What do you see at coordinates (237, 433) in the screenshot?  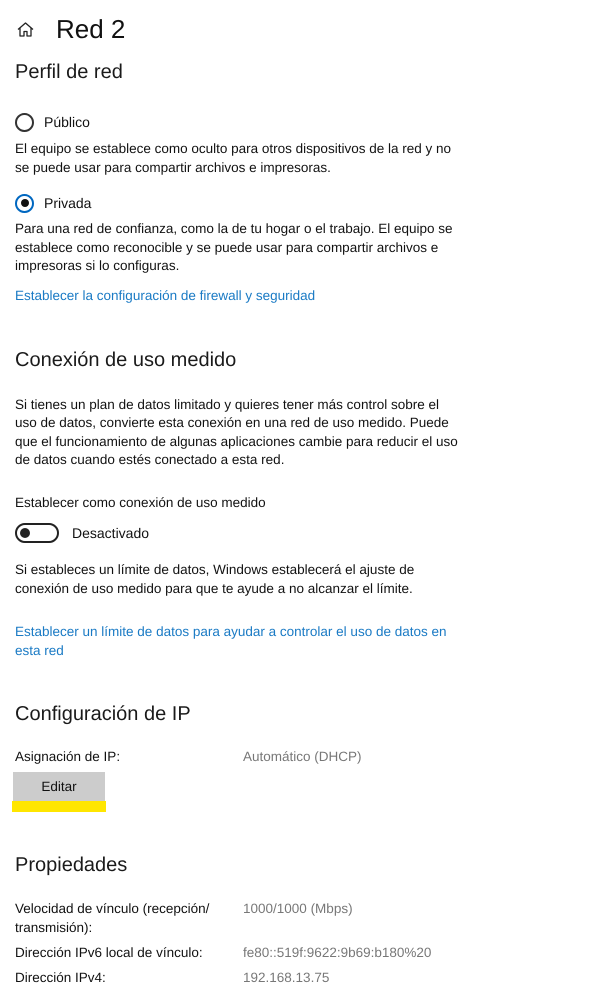 I see `metered-description: Si tienes un plan de datos limitado y quieres tener más control sobre el uso de datos, convierte esta conexión en una red de uso medido. Puede que el funcionamiento de algunas aplicaciones cambie para reducir el uso de datos cuando estés conectado a esta red.` at bounding box center [237, 433].